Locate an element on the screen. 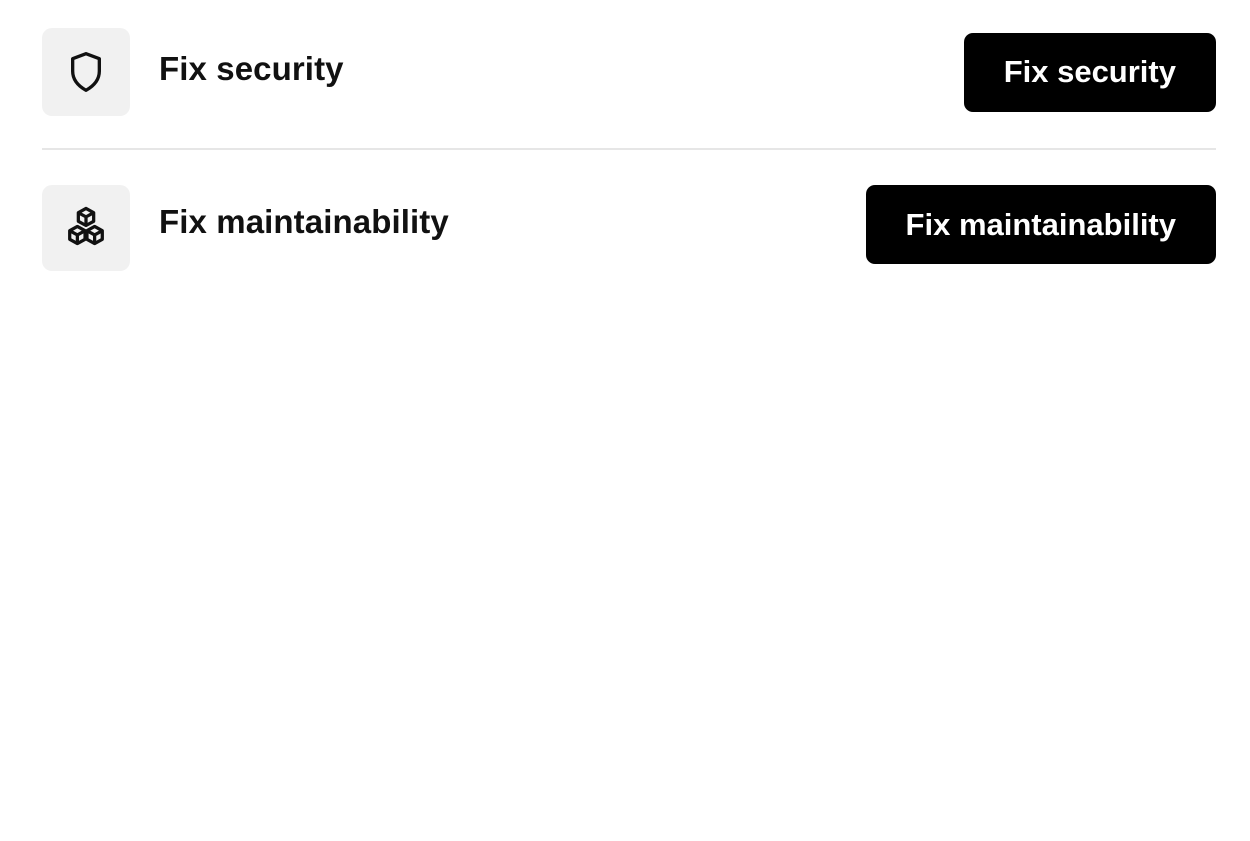 The image size is (1250, 841). fix-security-button: Fix security is located at coordinates (1089, 72).